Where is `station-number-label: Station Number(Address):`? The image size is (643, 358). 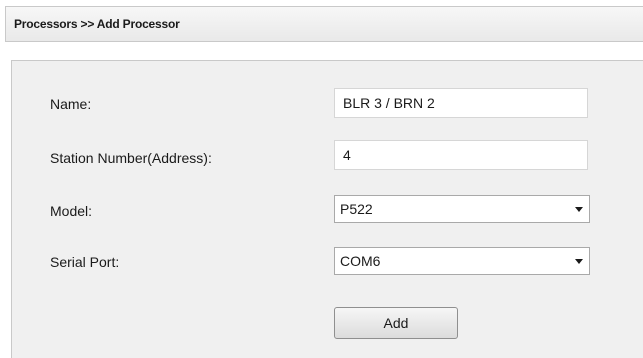
station-number-label: Station Number(Address): is located at coordinates (131, 158).